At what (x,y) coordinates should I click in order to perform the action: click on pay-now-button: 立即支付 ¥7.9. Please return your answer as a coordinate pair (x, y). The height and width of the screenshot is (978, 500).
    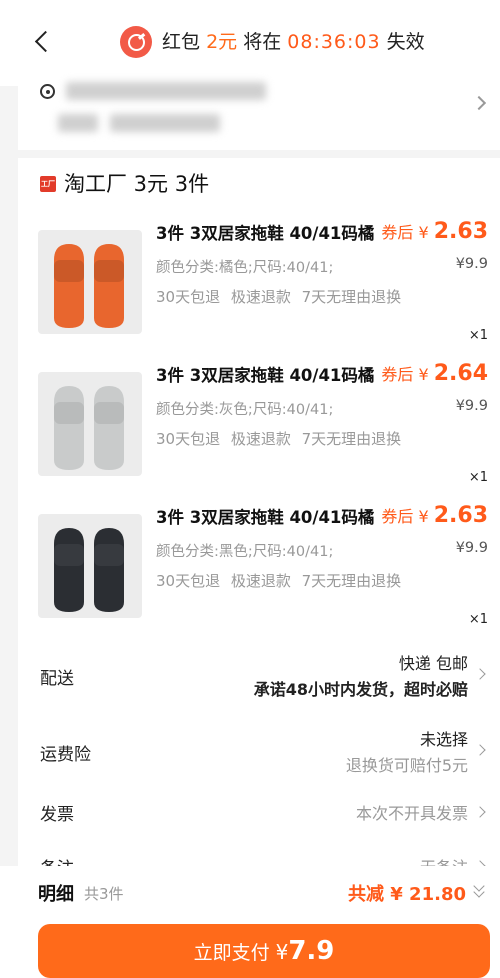
    Looking at the image, I should click on (264, 951).